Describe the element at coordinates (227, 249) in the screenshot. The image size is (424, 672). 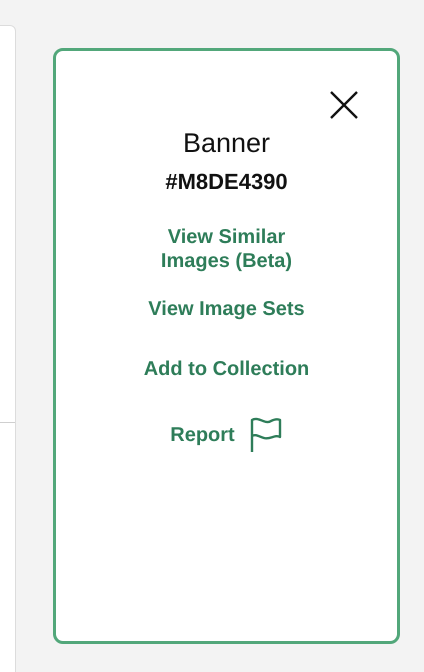
I see `action-link: View Similar Images (Beta)` at that location.